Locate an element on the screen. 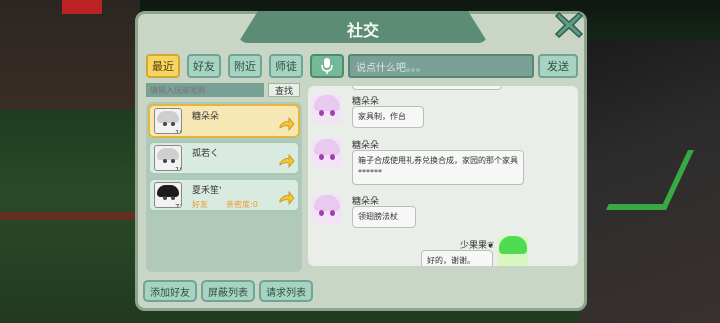 The width and height of the screenshot is (720, 323). avatar: 101 is located at coordinates (168, 121).